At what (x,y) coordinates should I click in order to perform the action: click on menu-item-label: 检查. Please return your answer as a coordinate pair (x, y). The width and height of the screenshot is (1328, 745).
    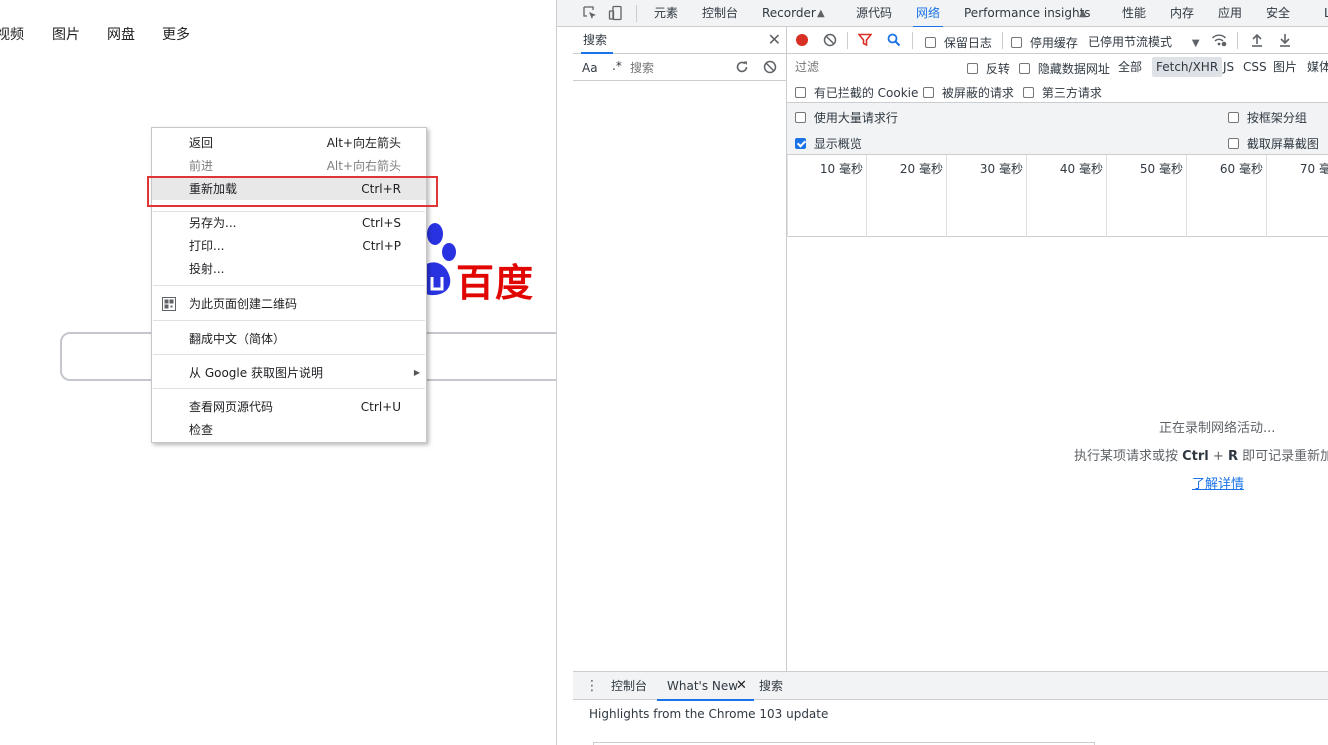
    Looking at the image, I should click on (201, 430).